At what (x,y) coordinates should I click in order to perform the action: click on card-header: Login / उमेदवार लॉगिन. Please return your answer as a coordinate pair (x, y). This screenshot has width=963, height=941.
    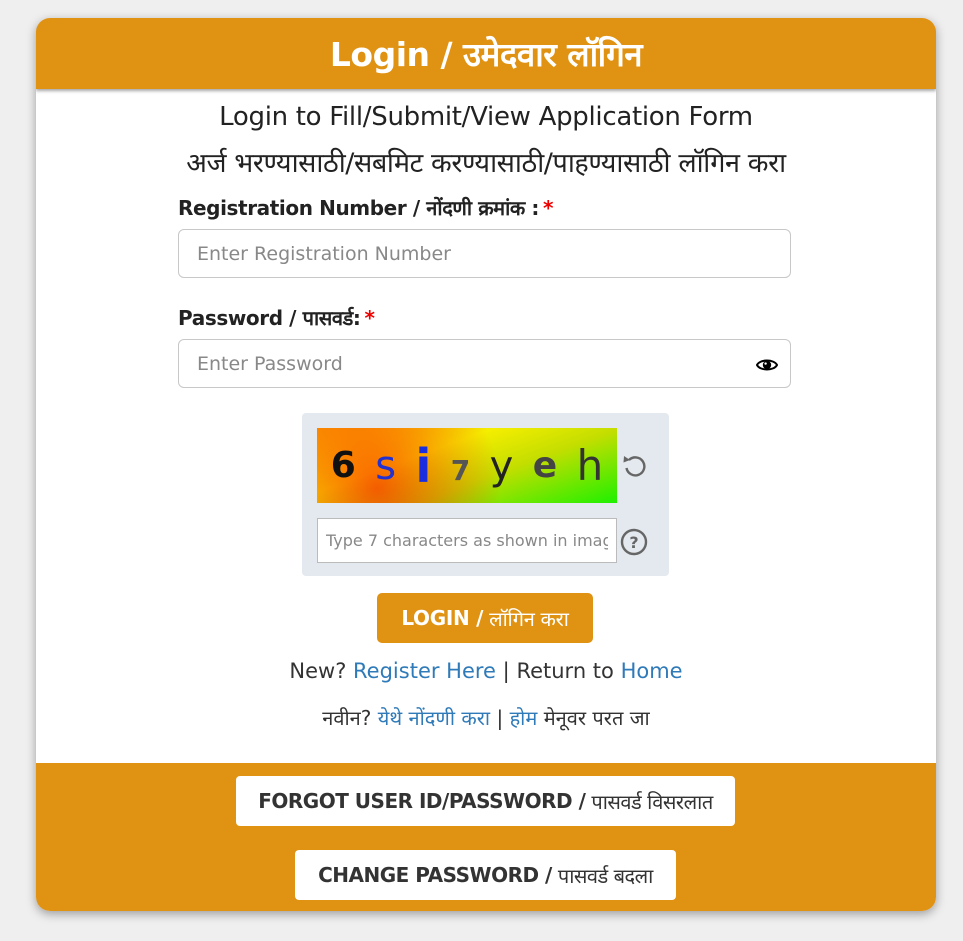
    Looking at the image, I should click on (486, 53).